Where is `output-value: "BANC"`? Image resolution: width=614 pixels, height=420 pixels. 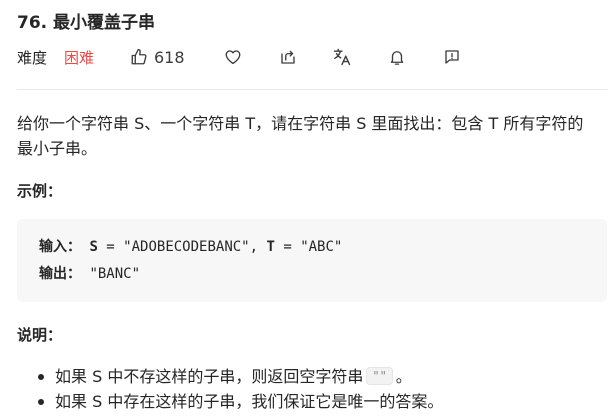
output-value: "BANC" is located at coordinates (115, 274).